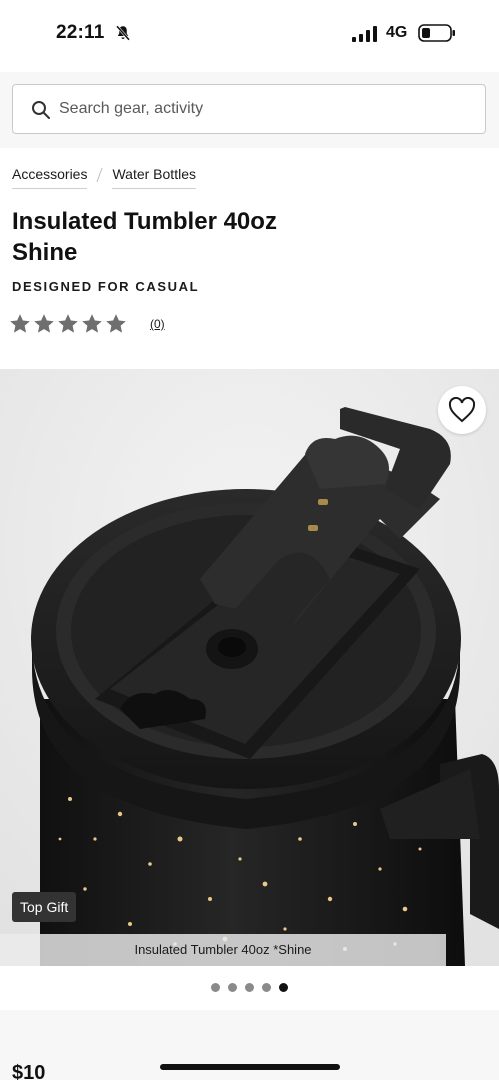 The image size is (499, 1080). Describe the element at coordinates (100, 174) in the screenshot. I see `breadcrumb-separator` at that location.